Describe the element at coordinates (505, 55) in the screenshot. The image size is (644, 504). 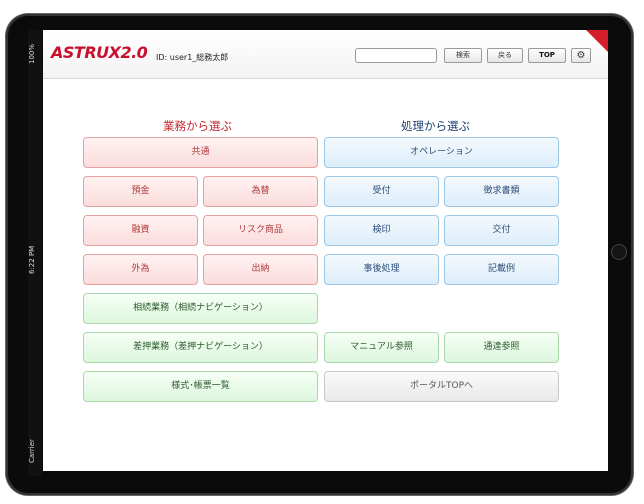
I see `back-button: 戻る` at that location.